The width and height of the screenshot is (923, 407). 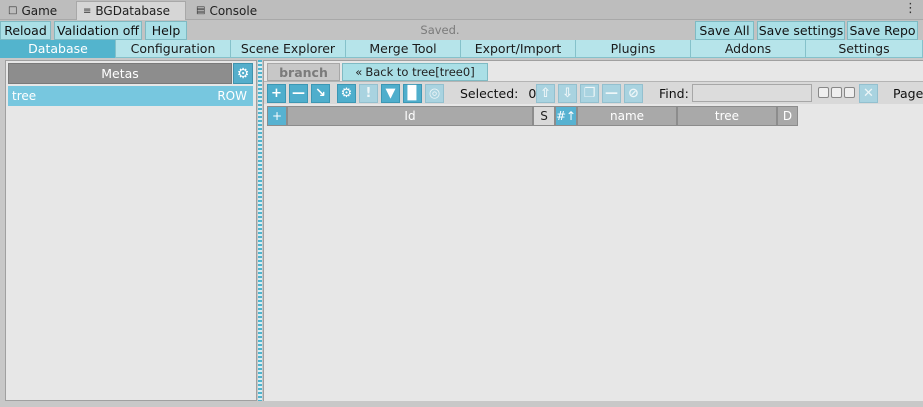 I want to click on selected-count: Selected: 0, so click(x=498, y=93).